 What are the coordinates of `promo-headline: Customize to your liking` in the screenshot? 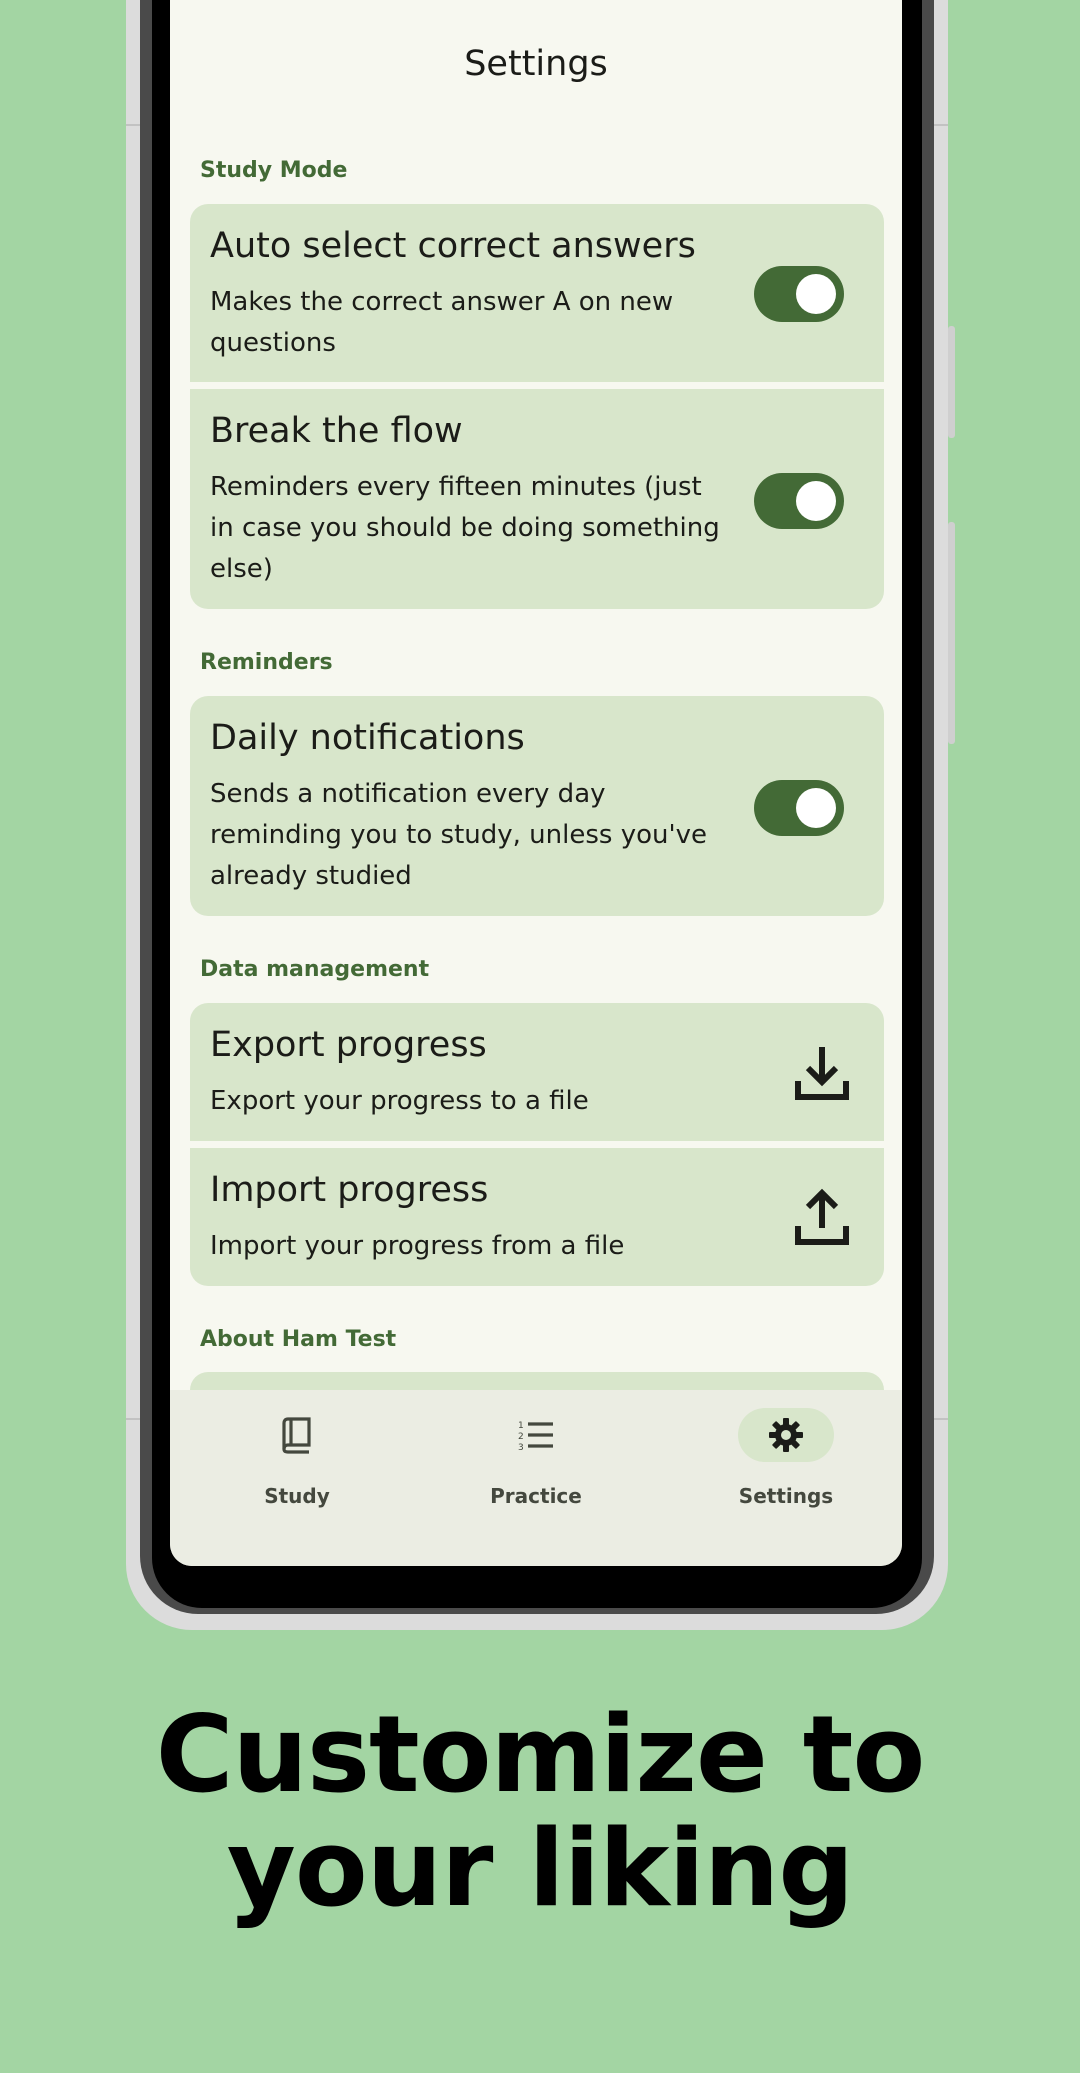 It's located at (540, 1812).